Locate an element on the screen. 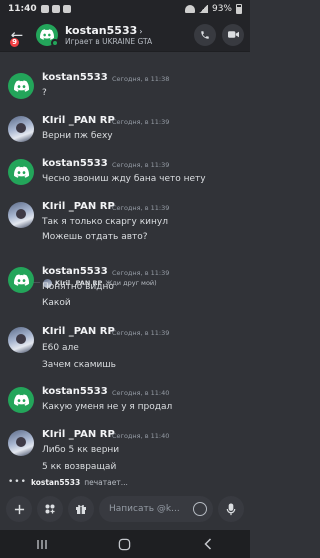 The height and width of the screenshot is (558, 320). emoji-icon is located at coordinates (200, 509).